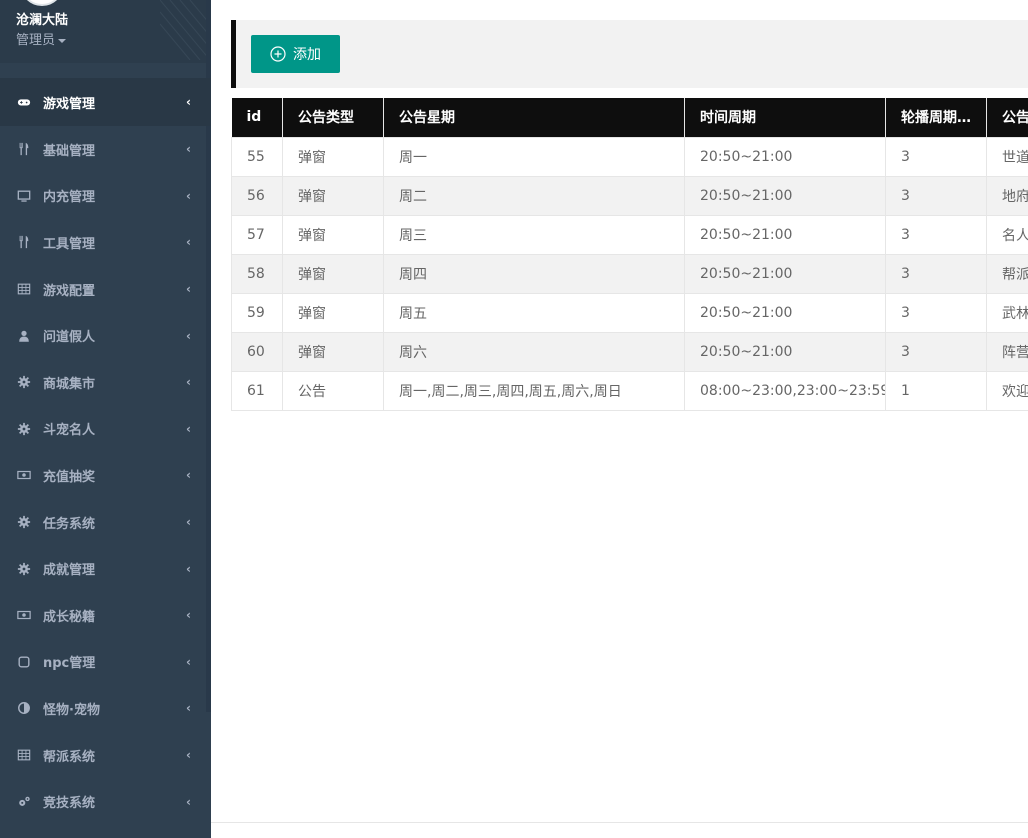 The width and height of the screenshot is (1028, 838). What do you see at coordinates (105, 568) in the screenshot?
I see `sidebar-item-achievement: 成就管理 ‹` at bounding box center [105, 568].